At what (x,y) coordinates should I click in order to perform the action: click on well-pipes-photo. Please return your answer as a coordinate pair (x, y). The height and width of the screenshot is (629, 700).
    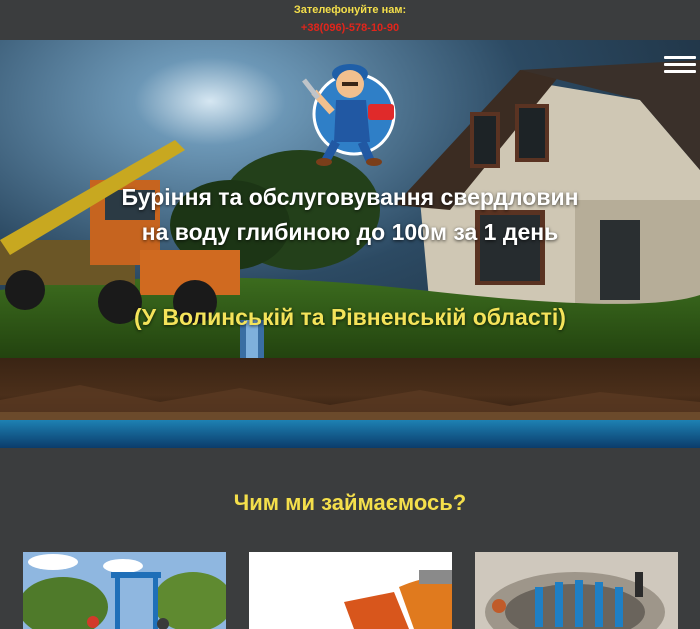
    Looking at the image, I should click on (576, 590).